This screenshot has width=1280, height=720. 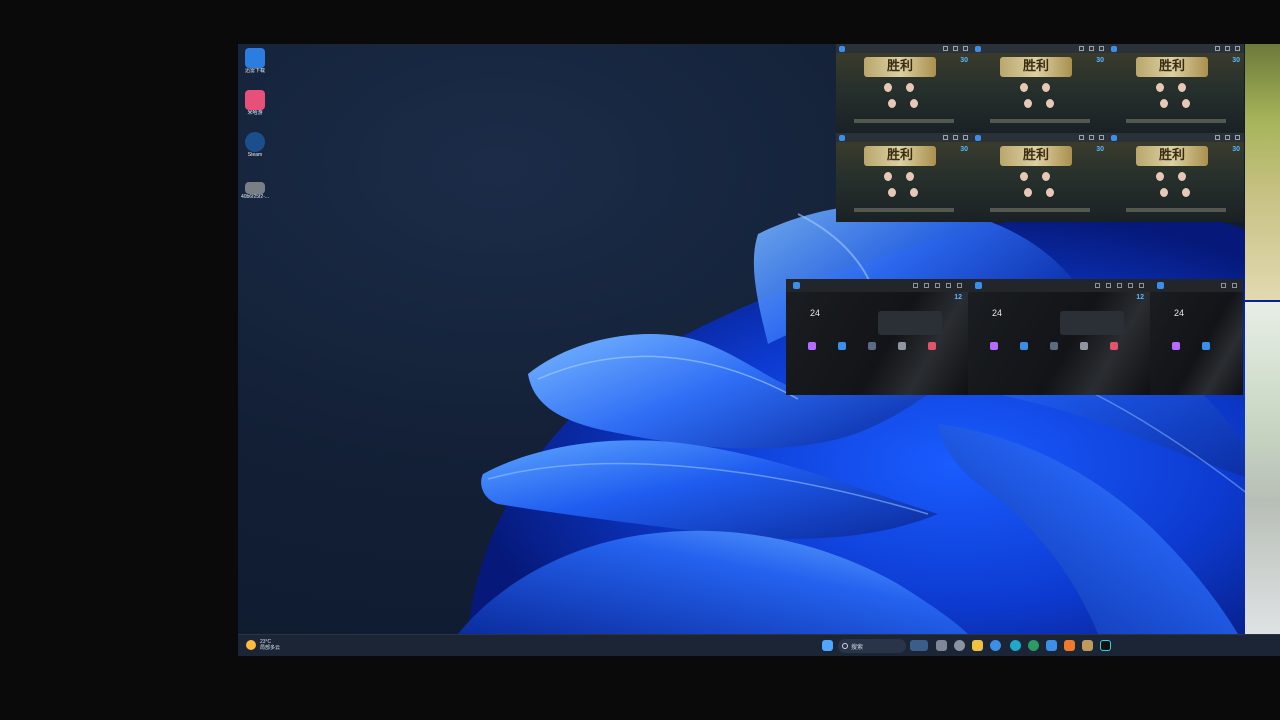 I want to click on game-window-1: 胜利 30, so click(x=904, y=88).